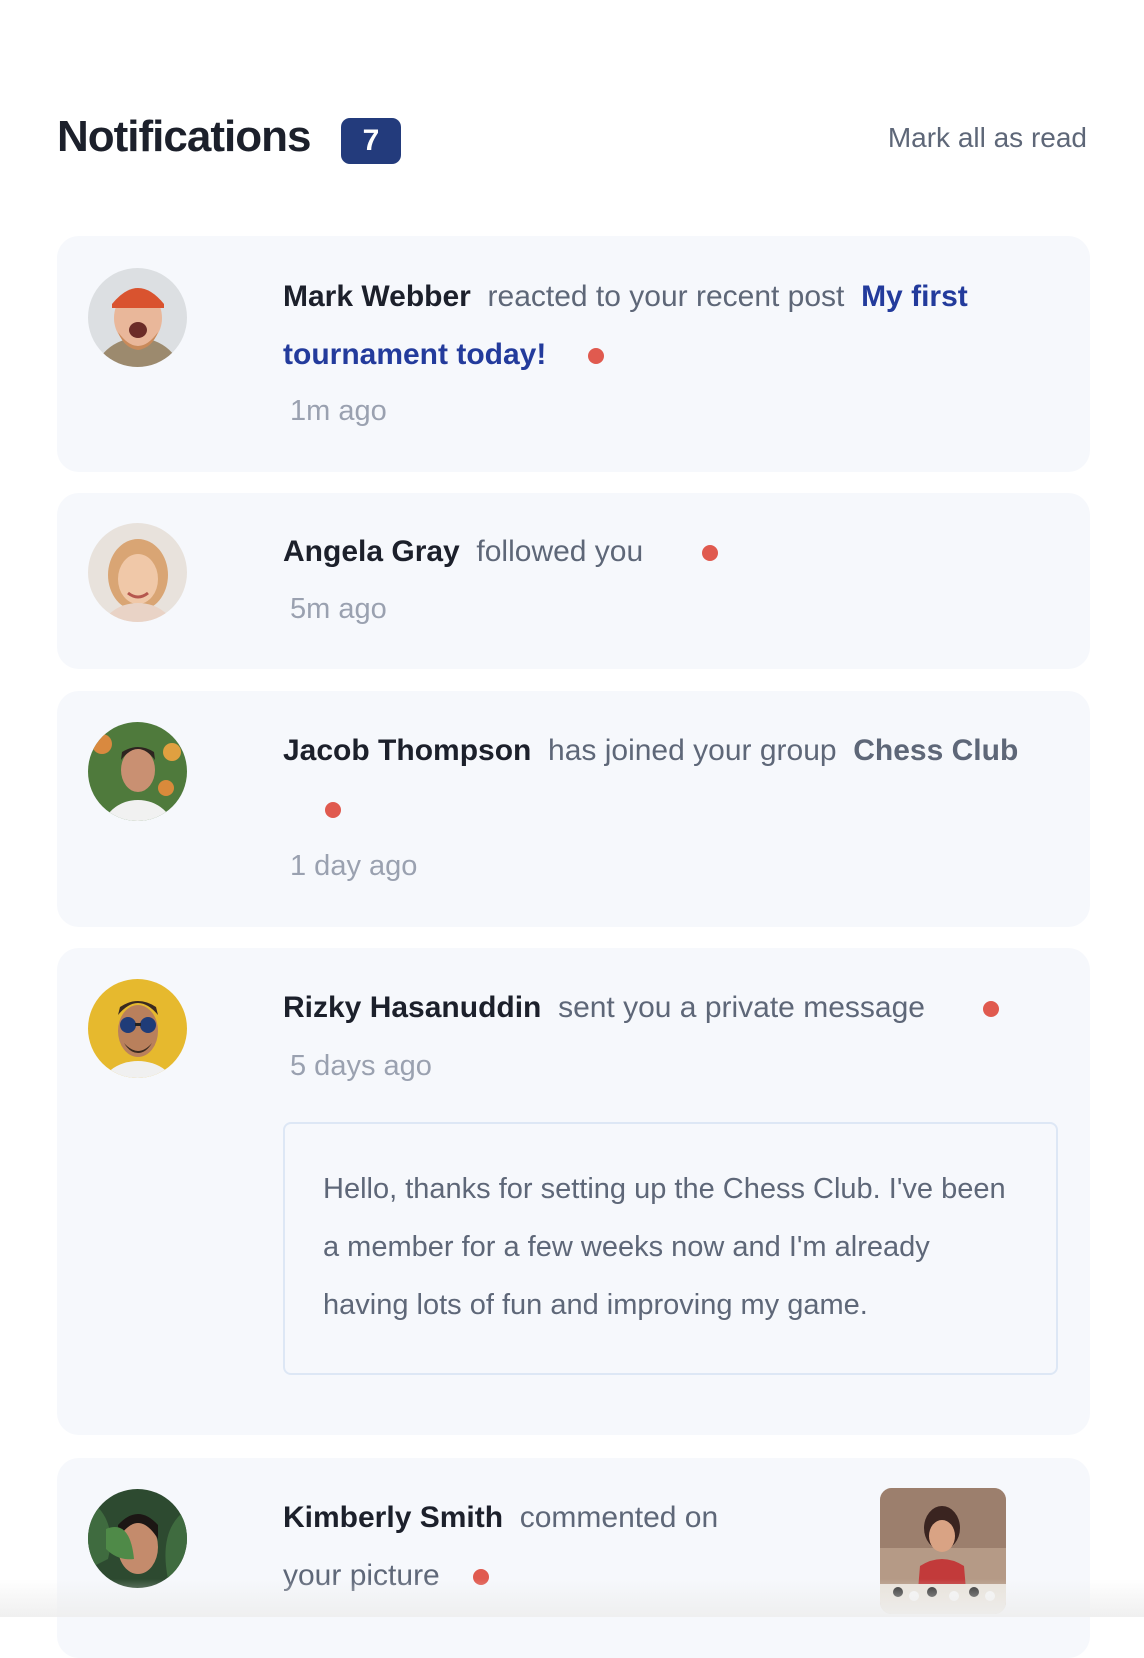  I want to click on action-text: has joined your group, so click(692, 750).